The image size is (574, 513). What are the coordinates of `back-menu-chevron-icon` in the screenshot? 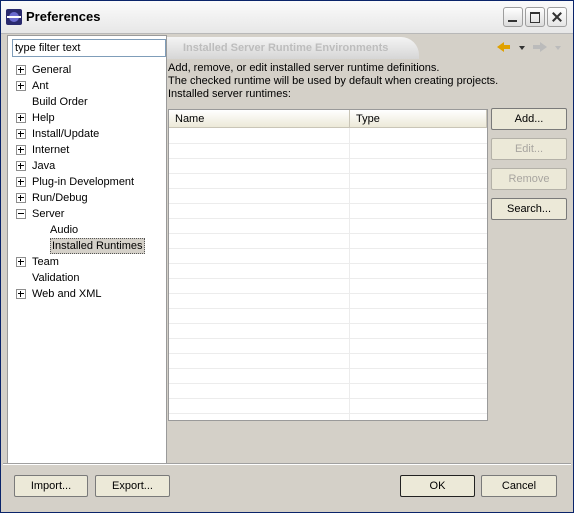 It's located at (522, 47).